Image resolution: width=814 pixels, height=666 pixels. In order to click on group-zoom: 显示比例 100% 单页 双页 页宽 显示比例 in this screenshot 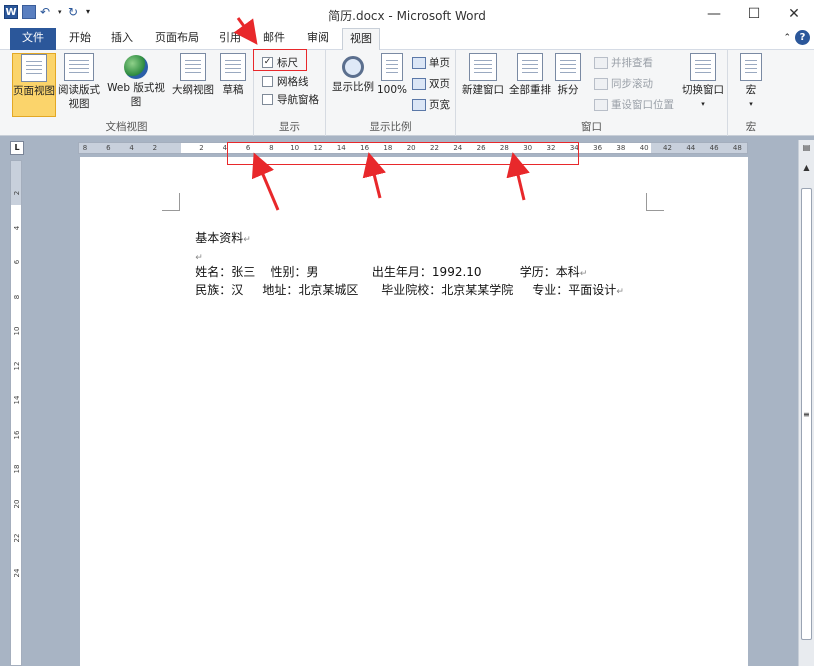, I will do `click(391, 93)`.